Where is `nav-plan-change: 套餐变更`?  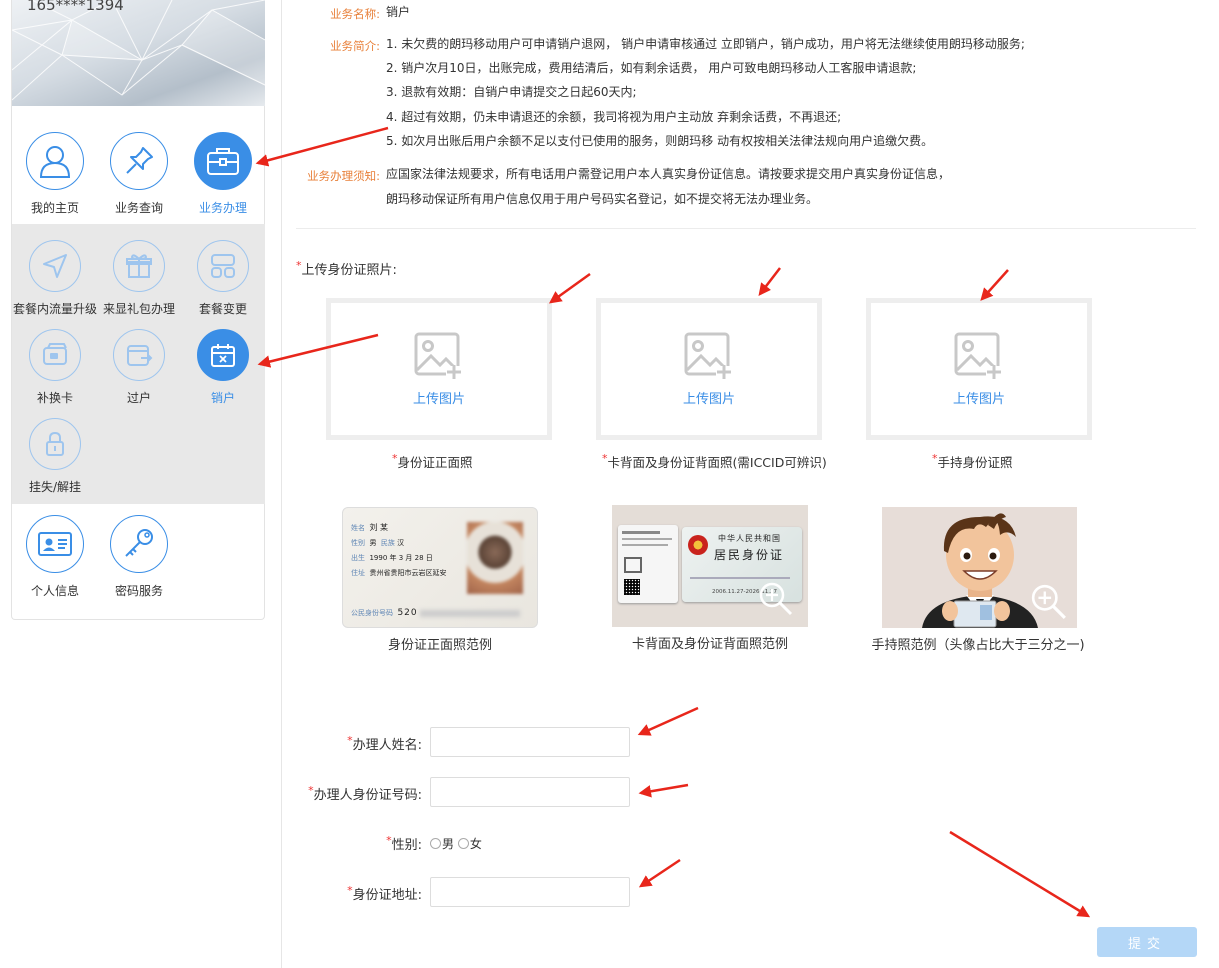 nav-plan-change: 套餐变更 is located at coordinates (223, 278).